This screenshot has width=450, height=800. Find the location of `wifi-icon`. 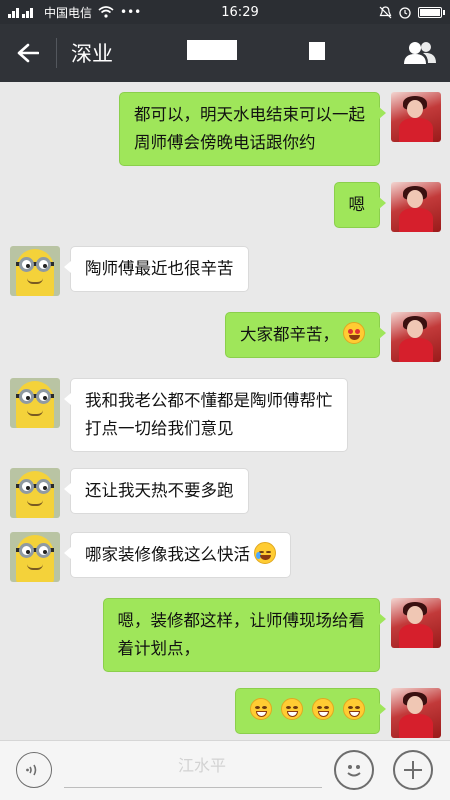

wifi-icon is located at coordinates (106, 12).